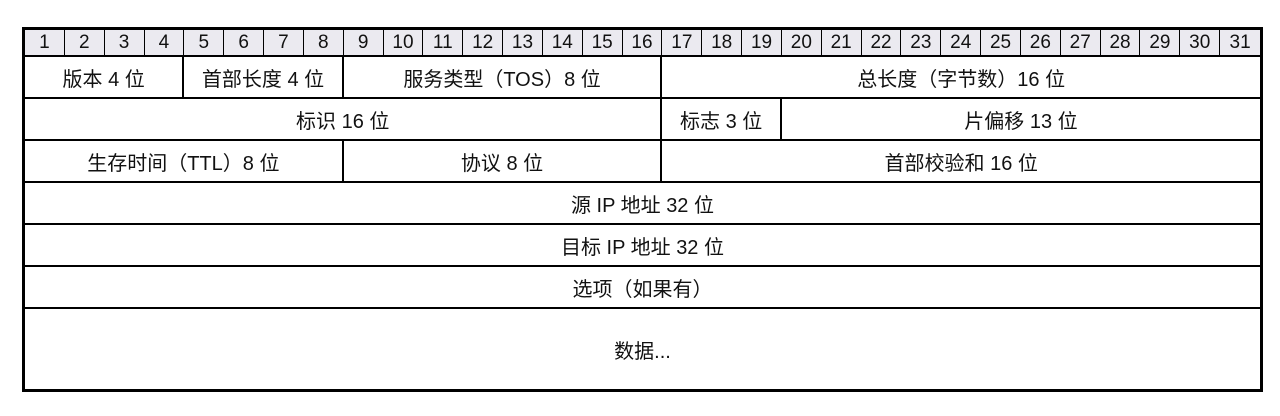 The image size is (1280, 416). Describe the element at coordinates (642, 246) in the screenshot. I see `field-dest-ip: 目标 IP 地址 32 位` at that location.